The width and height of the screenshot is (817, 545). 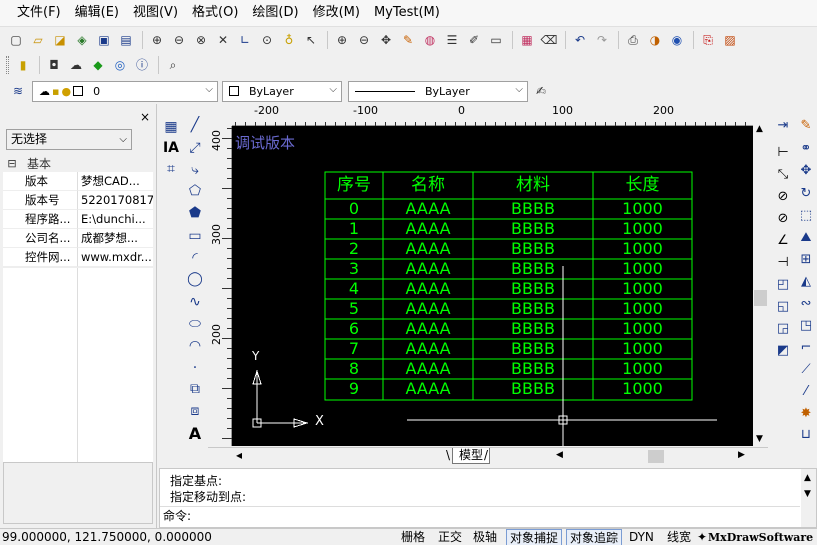 I want to click on browse-icon: ◈, so click(x=82, y=40).